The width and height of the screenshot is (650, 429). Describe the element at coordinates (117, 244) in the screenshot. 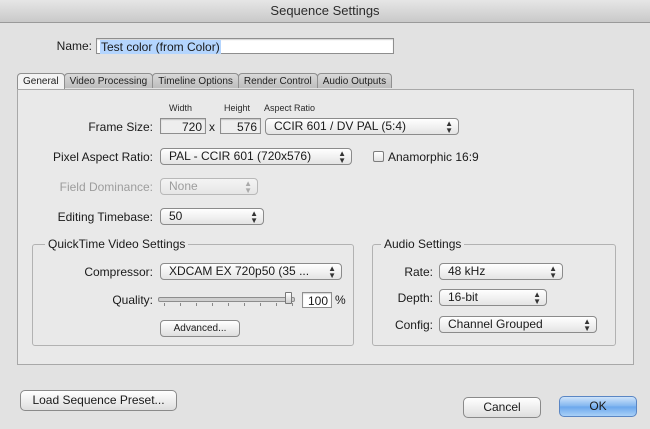

I see `quicktime-group-title: QuickTime Video Settings` at that location.